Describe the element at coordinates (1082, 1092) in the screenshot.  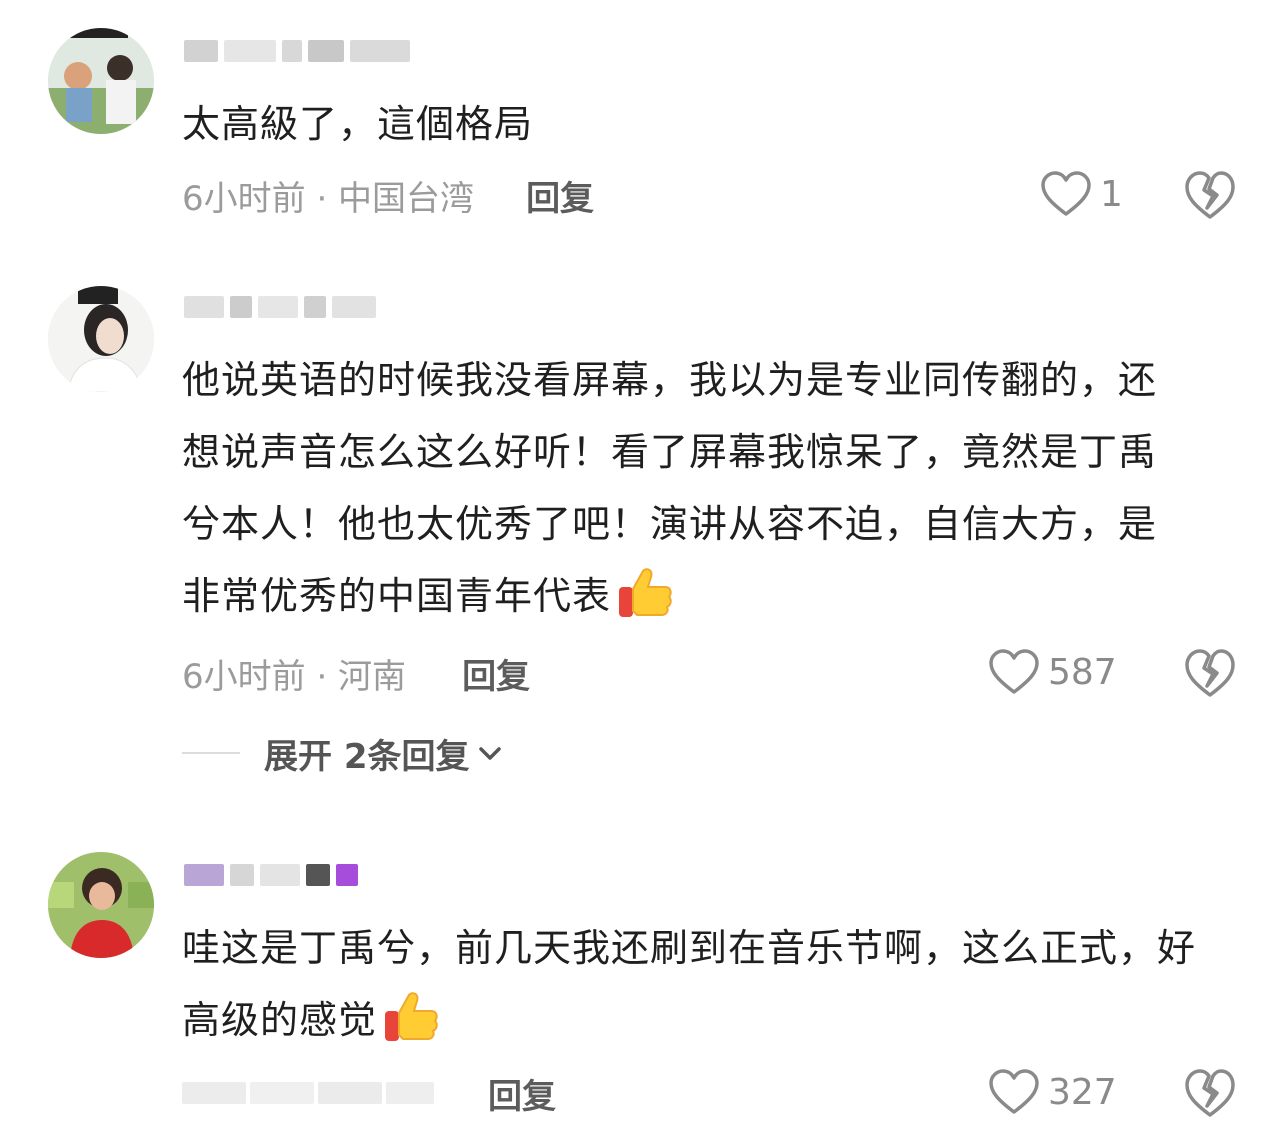
I see `like-count: 327` at that location.